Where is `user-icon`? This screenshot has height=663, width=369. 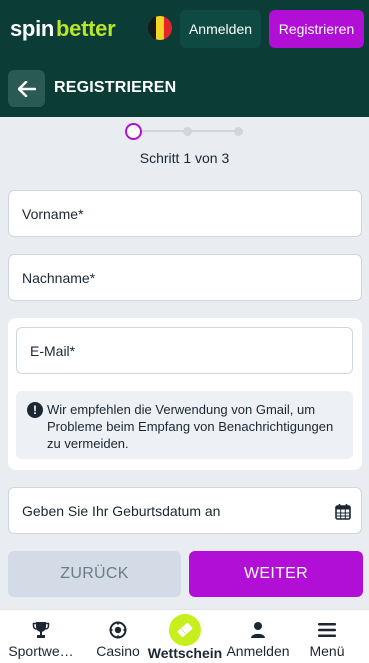 user-icon is located at coordinates (258, 630).